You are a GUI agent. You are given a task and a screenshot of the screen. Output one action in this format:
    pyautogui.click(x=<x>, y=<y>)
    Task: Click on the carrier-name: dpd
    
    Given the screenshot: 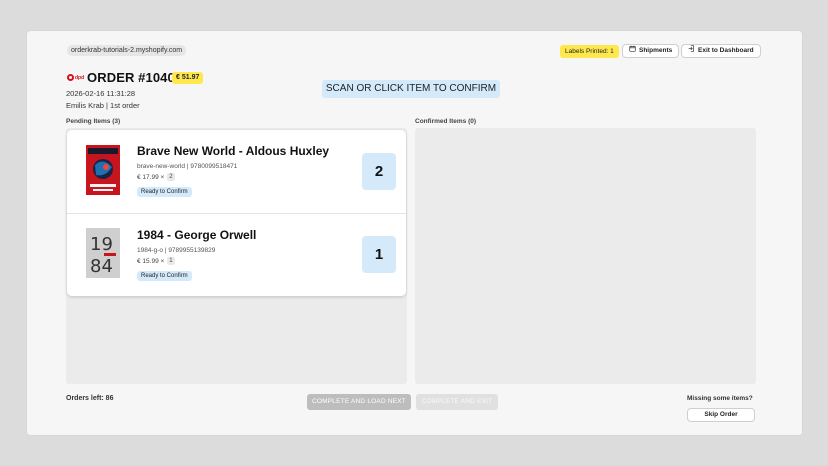 What is the action you would take?
    pyautogui.click(x=80, y=77)
    